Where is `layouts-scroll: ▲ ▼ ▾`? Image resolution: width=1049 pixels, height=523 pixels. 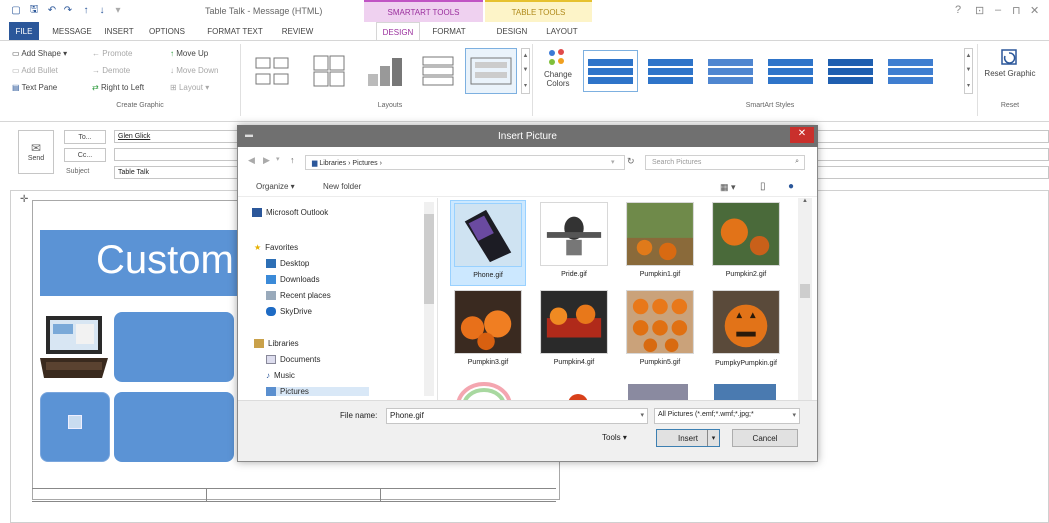
layouts-scroll: ▲ ▼ ▾ is located at coordinates (525, 71).